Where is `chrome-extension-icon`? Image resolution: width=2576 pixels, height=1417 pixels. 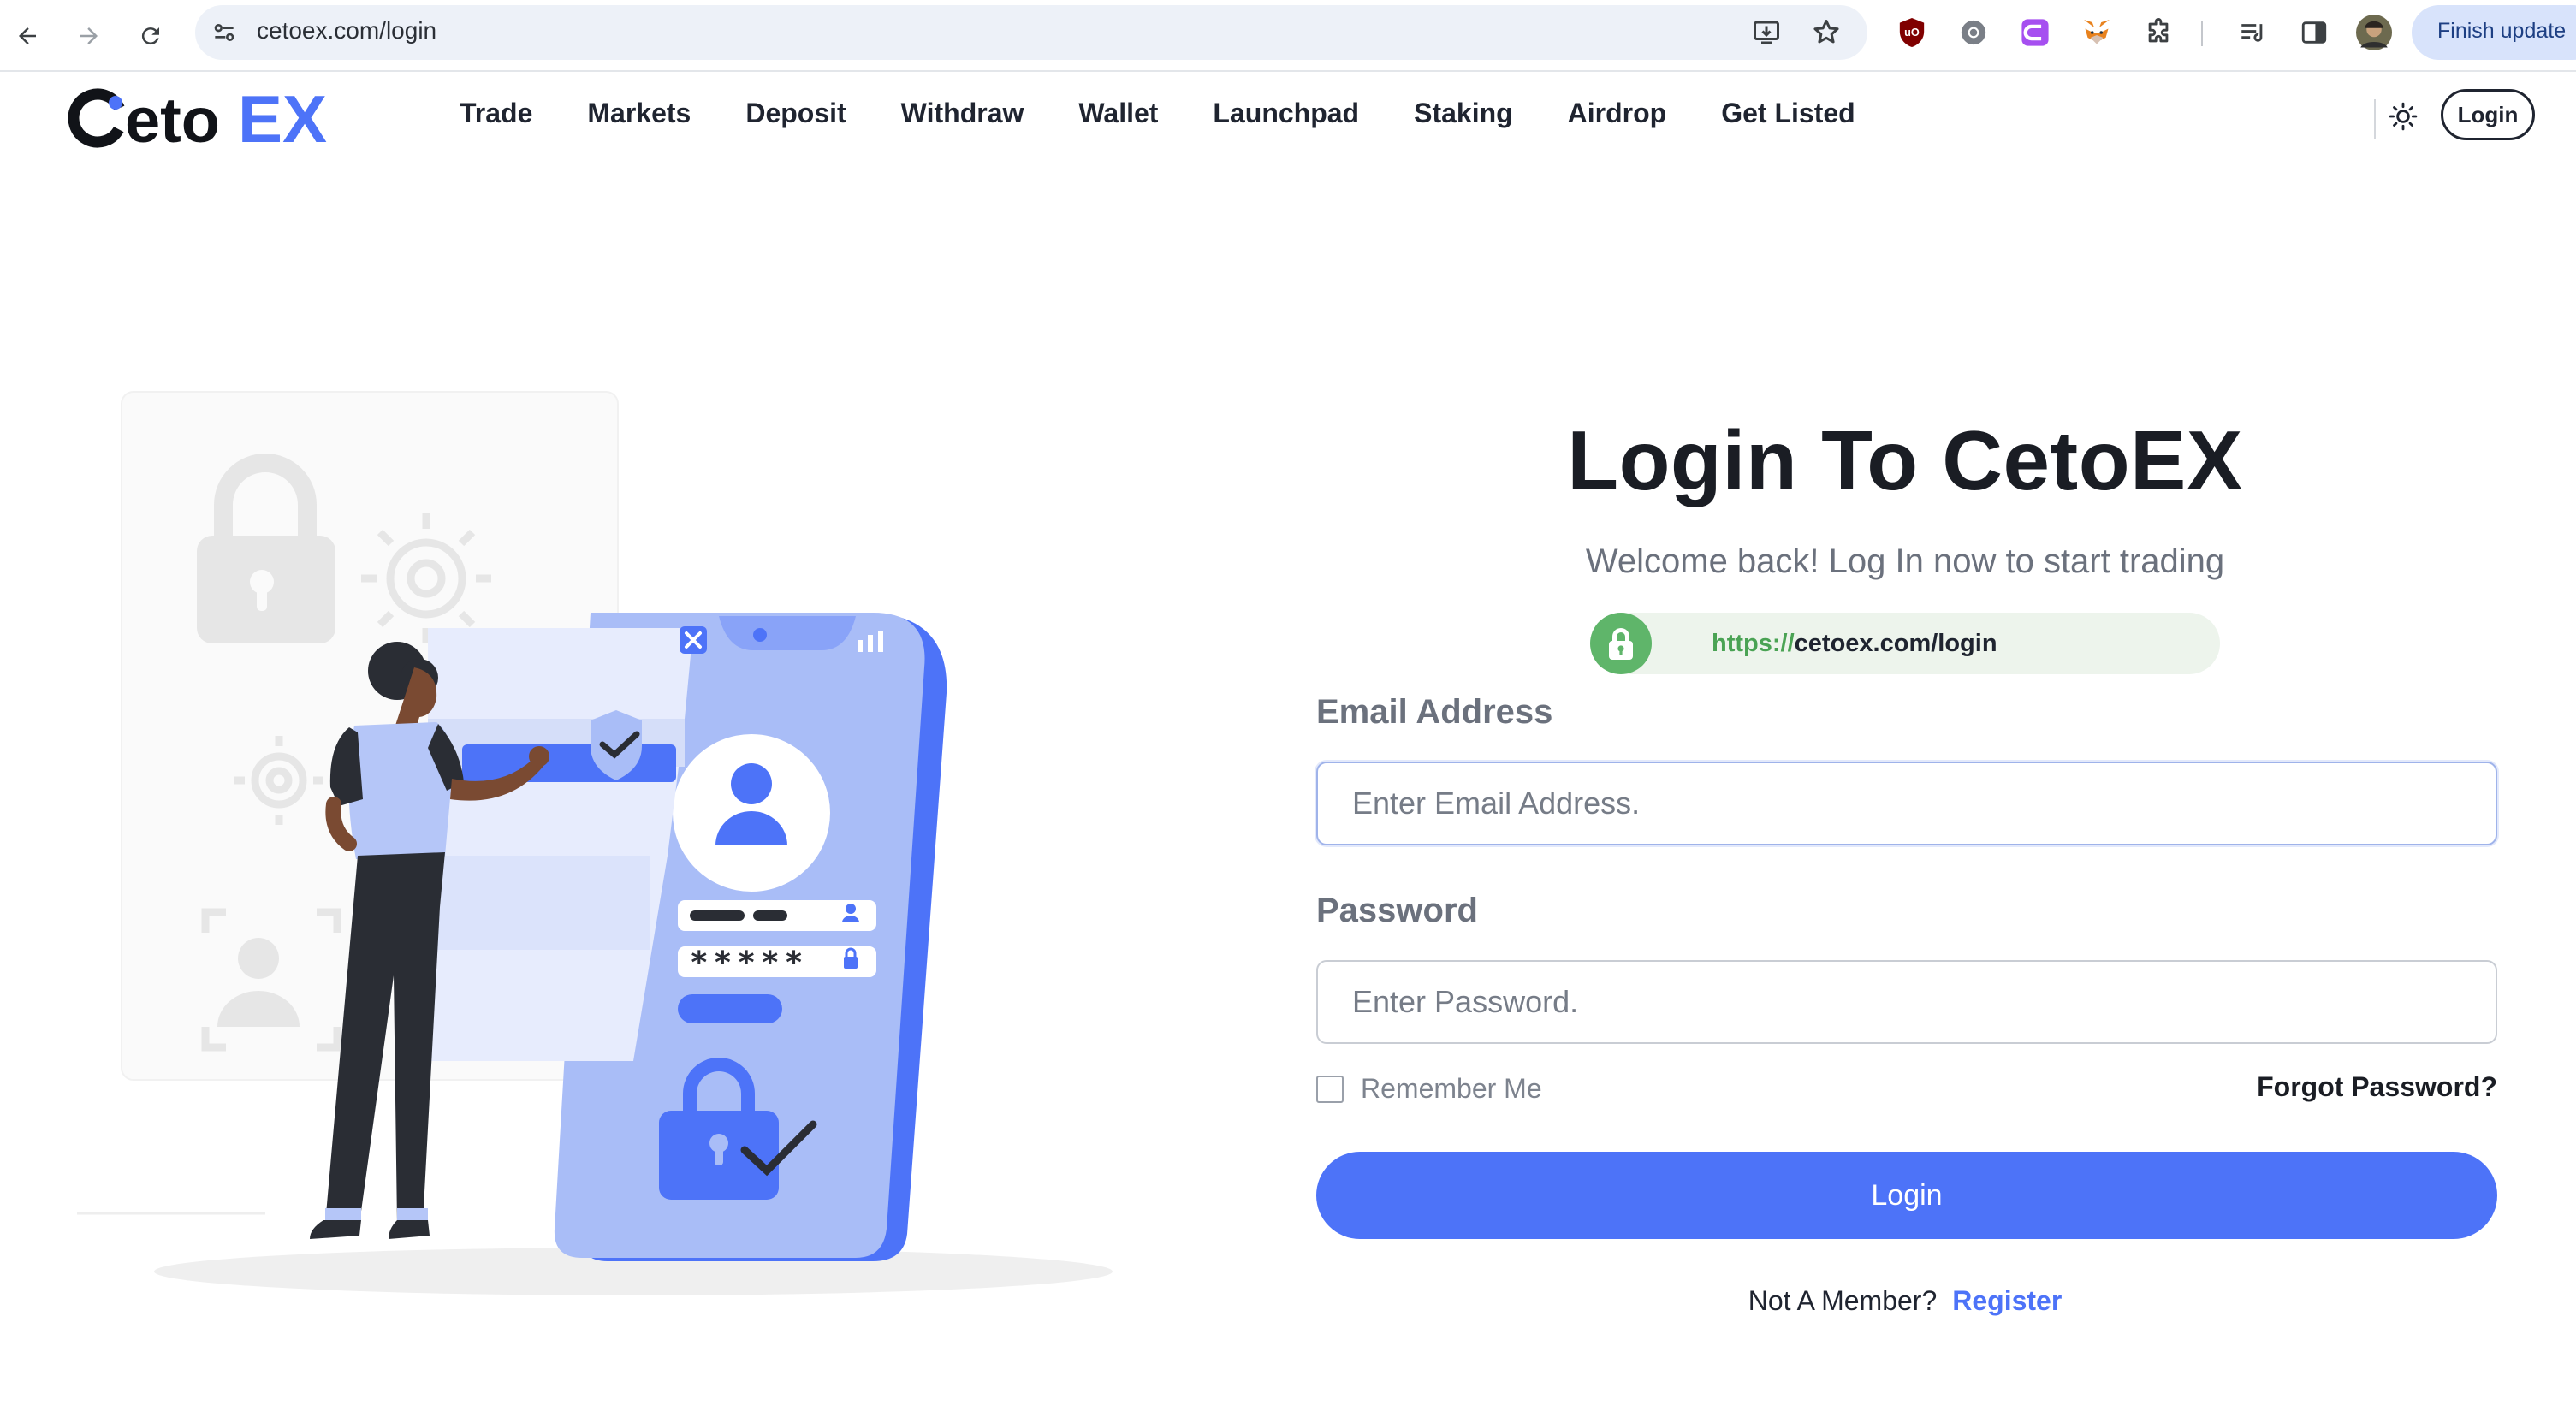 chrome-extension-icon is located at coordinates (1973, 33).